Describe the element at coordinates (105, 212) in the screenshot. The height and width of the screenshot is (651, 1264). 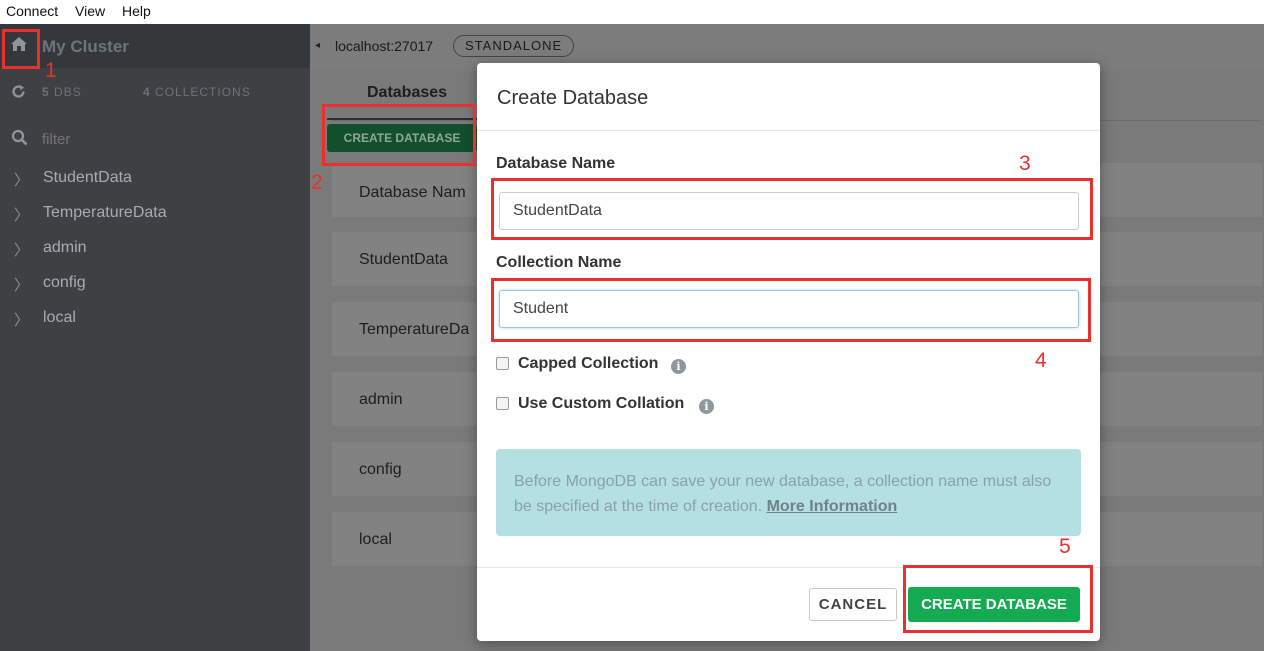
I see `sidebar-db-label: TemperatureData` at that location.